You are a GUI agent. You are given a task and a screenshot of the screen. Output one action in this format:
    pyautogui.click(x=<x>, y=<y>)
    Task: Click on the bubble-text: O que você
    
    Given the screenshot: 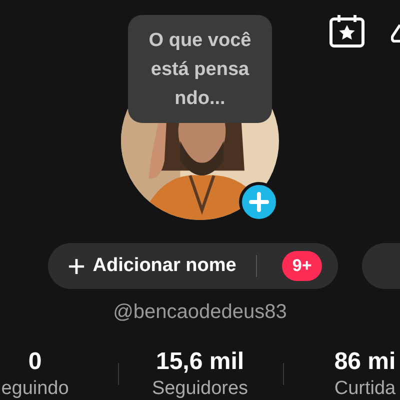 What is the action you would take?
    pyautogui.click(x=200, y=40)
    